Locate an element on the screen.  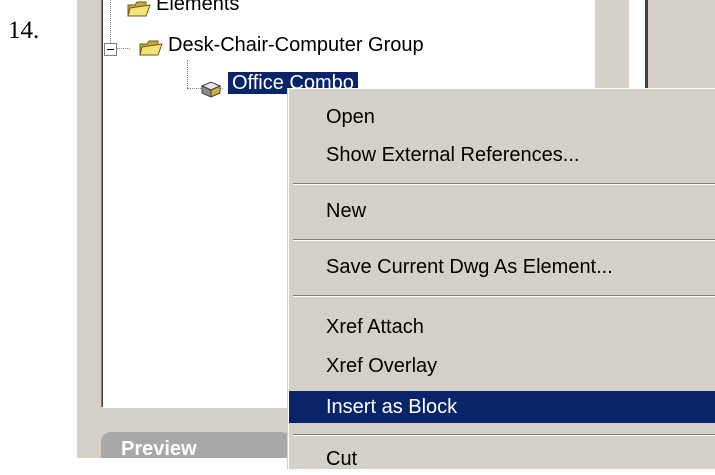
menu-item-label: New is located at coordinates (346, 211).